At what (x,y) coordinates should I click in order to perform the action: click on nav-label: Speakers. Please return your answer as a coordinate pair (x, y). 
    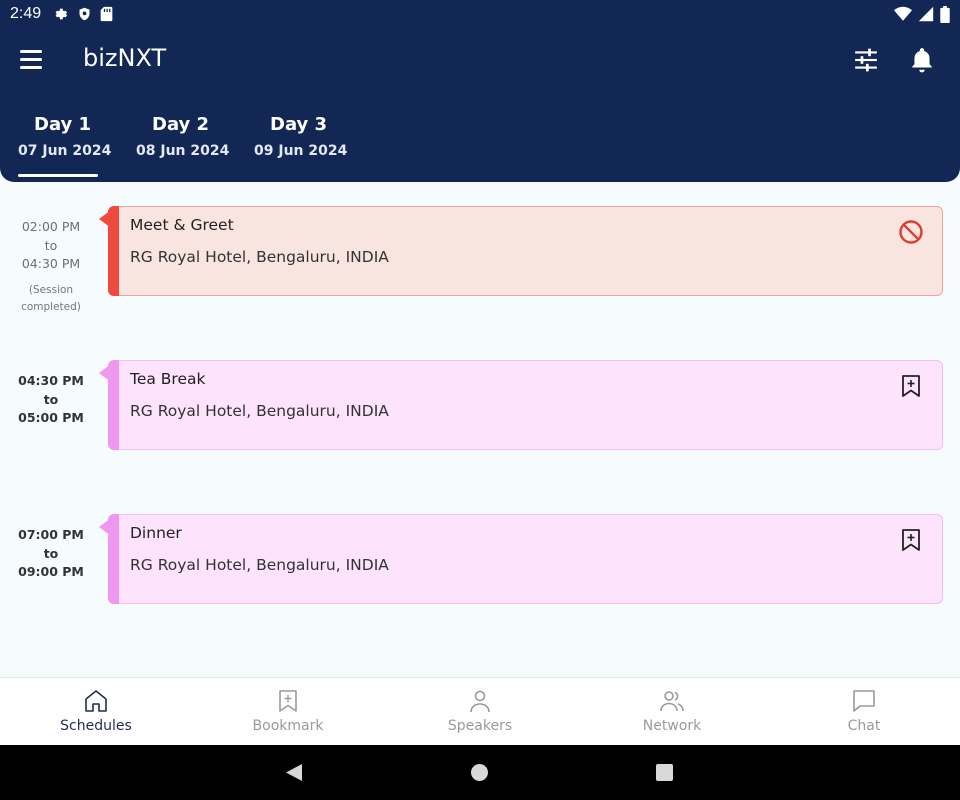
    Looking at the image, I should click on (480, 726).